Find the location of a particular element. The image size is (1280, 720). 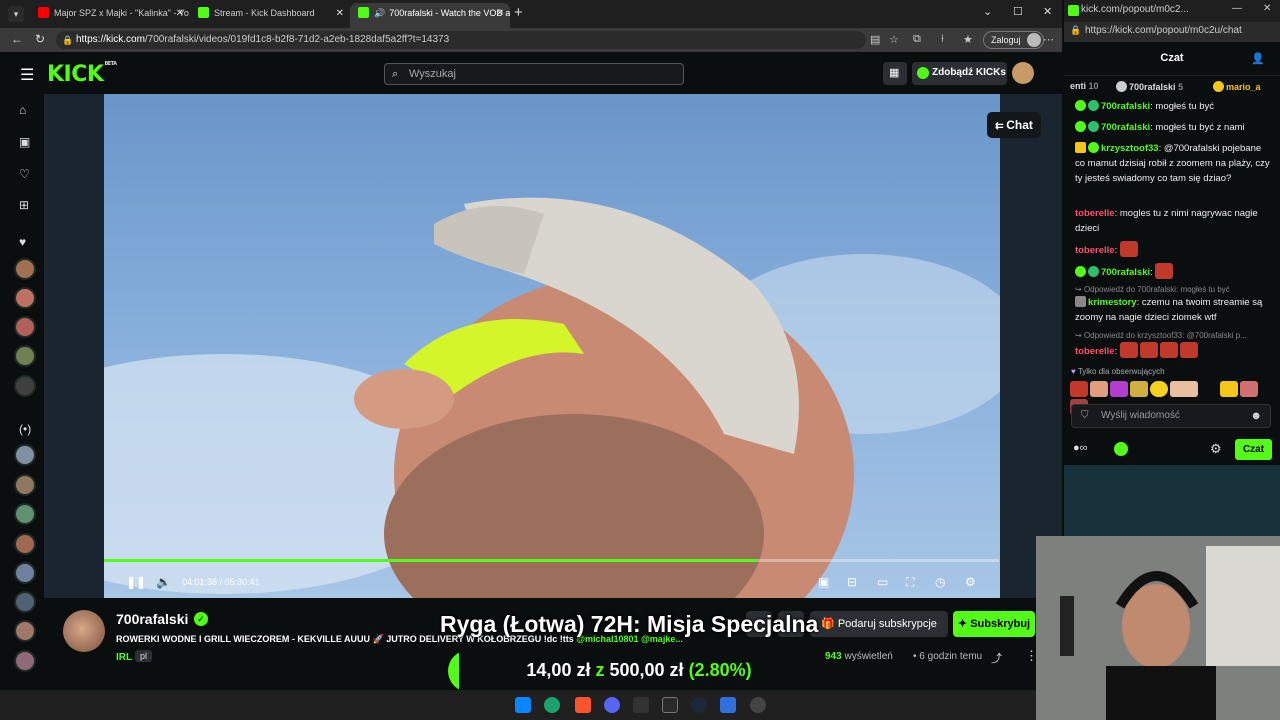

chat-username: krzysztoof33 is located at coordinates (1130, 148).